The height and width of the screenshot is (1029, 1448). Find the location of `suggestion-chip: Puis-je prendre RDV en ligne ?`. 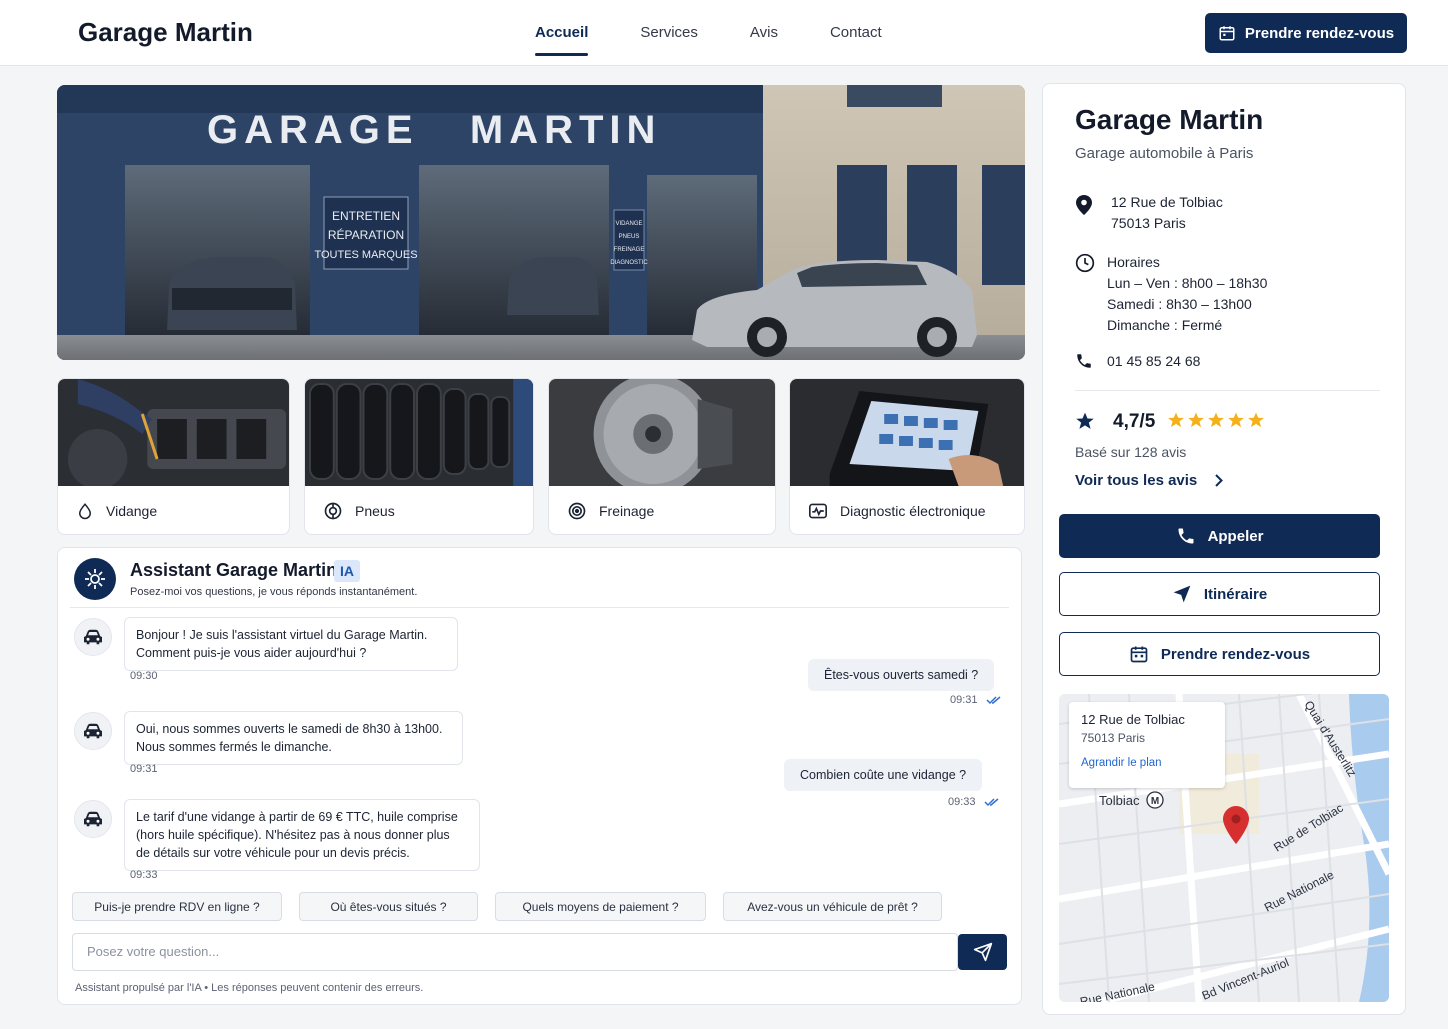

suggestion-chip: Puis-je prendre RDV en ligne ? is located at coordinates (177, 906).